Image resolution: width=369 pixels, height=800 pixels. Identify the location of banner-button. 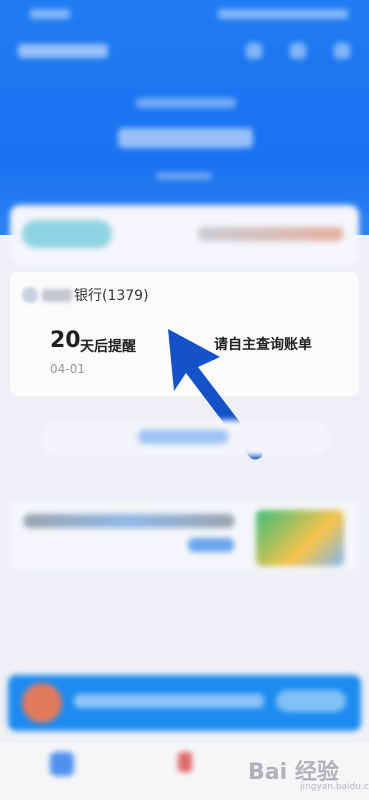
(311, 701).